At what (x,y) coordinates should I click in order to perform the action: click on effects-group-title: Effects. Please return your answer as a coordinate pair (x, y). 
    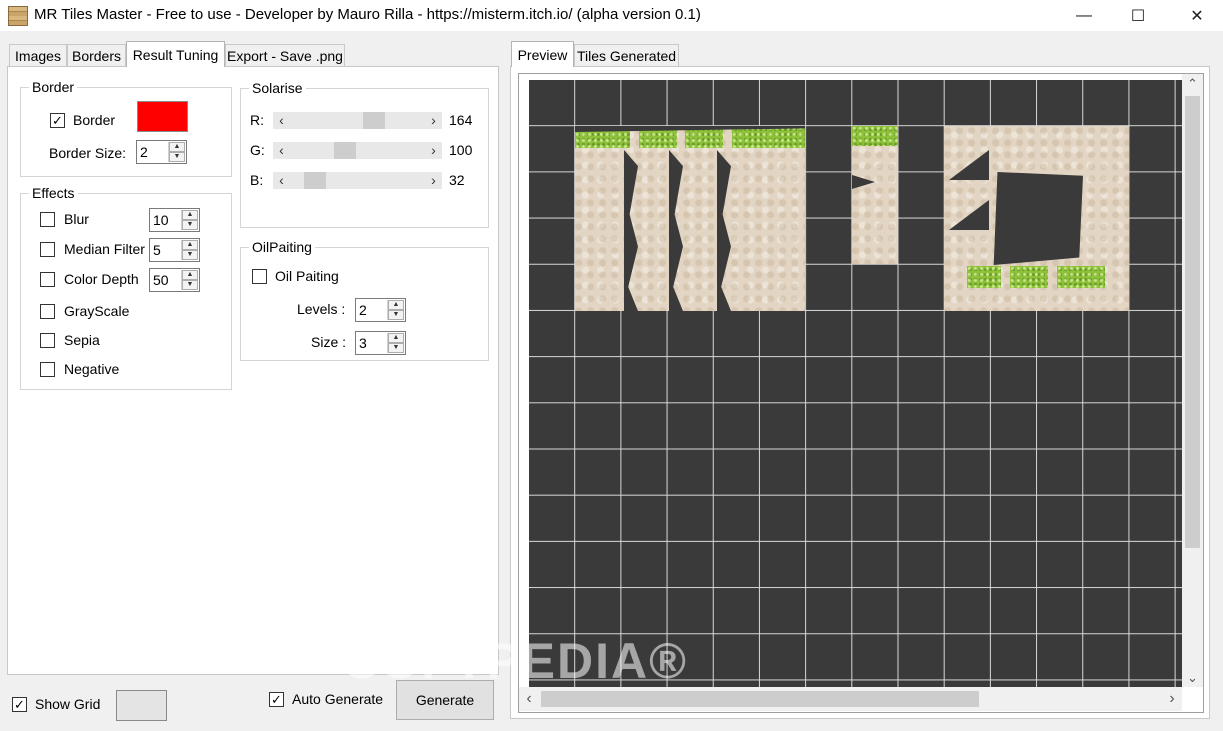
    Looking at the image, I should click on (53, 193).